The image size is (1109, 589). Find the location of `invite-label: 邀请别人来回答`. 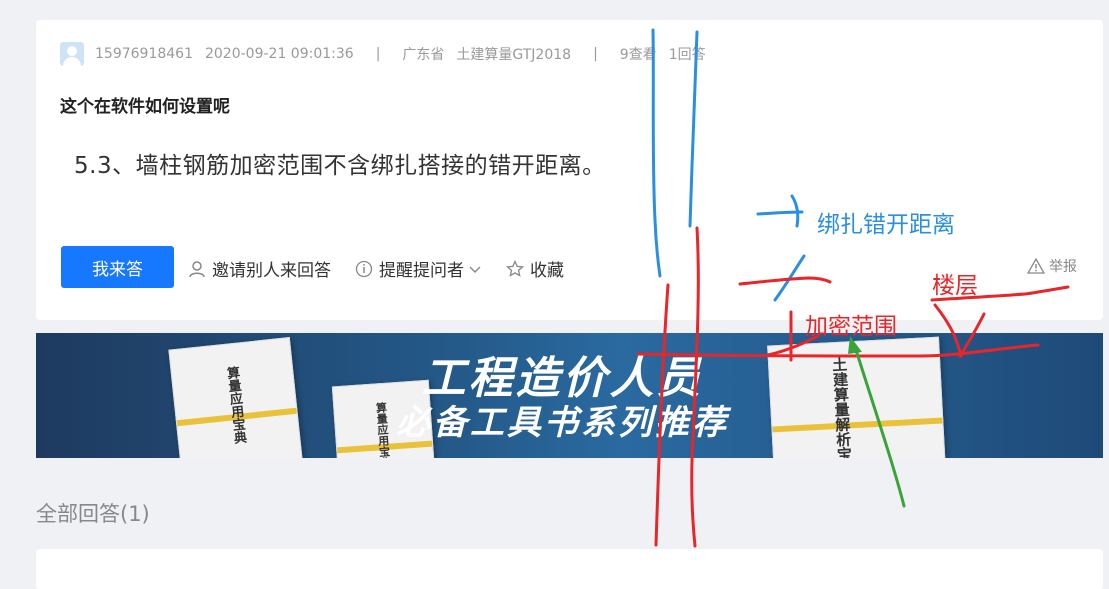

invite-label: 邀请别人来回答 is located at coordinates (271, 271).